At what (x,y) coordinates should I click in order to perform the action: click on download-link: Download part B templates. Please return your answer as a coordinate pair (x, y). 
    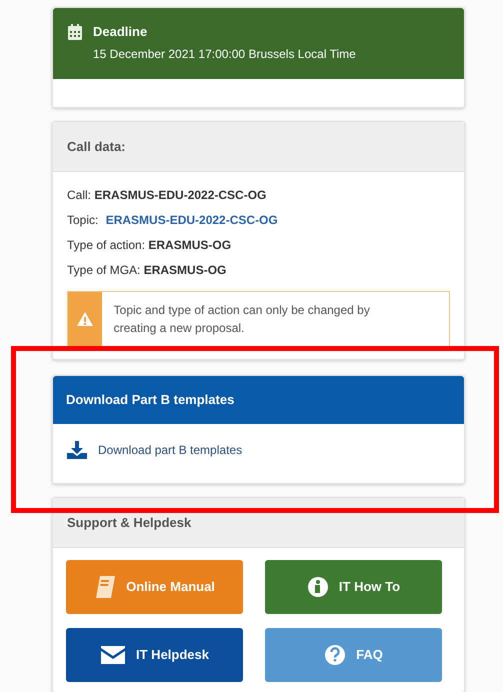
    Looking at the image, I should click on (154, 450).